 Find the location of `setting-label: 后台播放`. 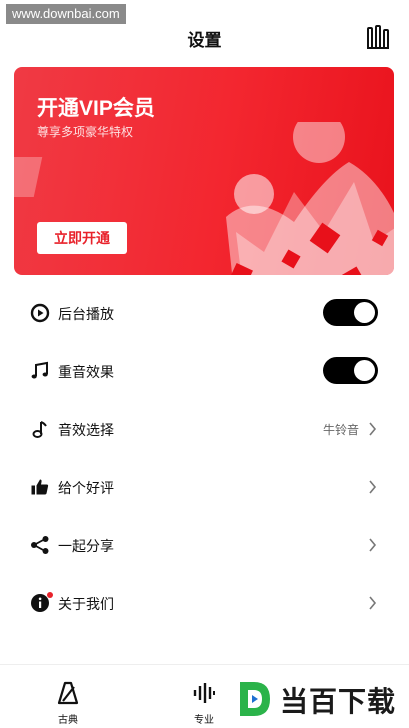

setting-label: 后台播放 is located at coordinates (86, 314).